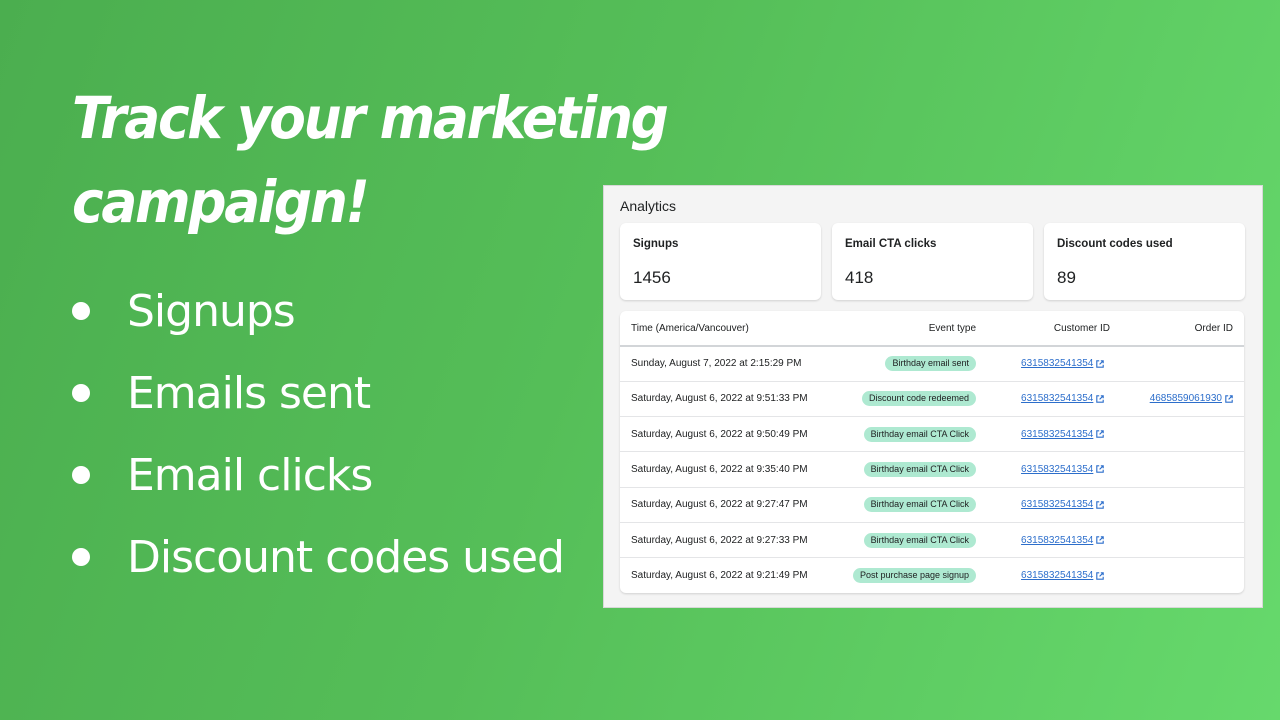 This screenshot has height=720, width=1280. I want to click on event-type-badge: Discount code redeemed, so click(919, 399).